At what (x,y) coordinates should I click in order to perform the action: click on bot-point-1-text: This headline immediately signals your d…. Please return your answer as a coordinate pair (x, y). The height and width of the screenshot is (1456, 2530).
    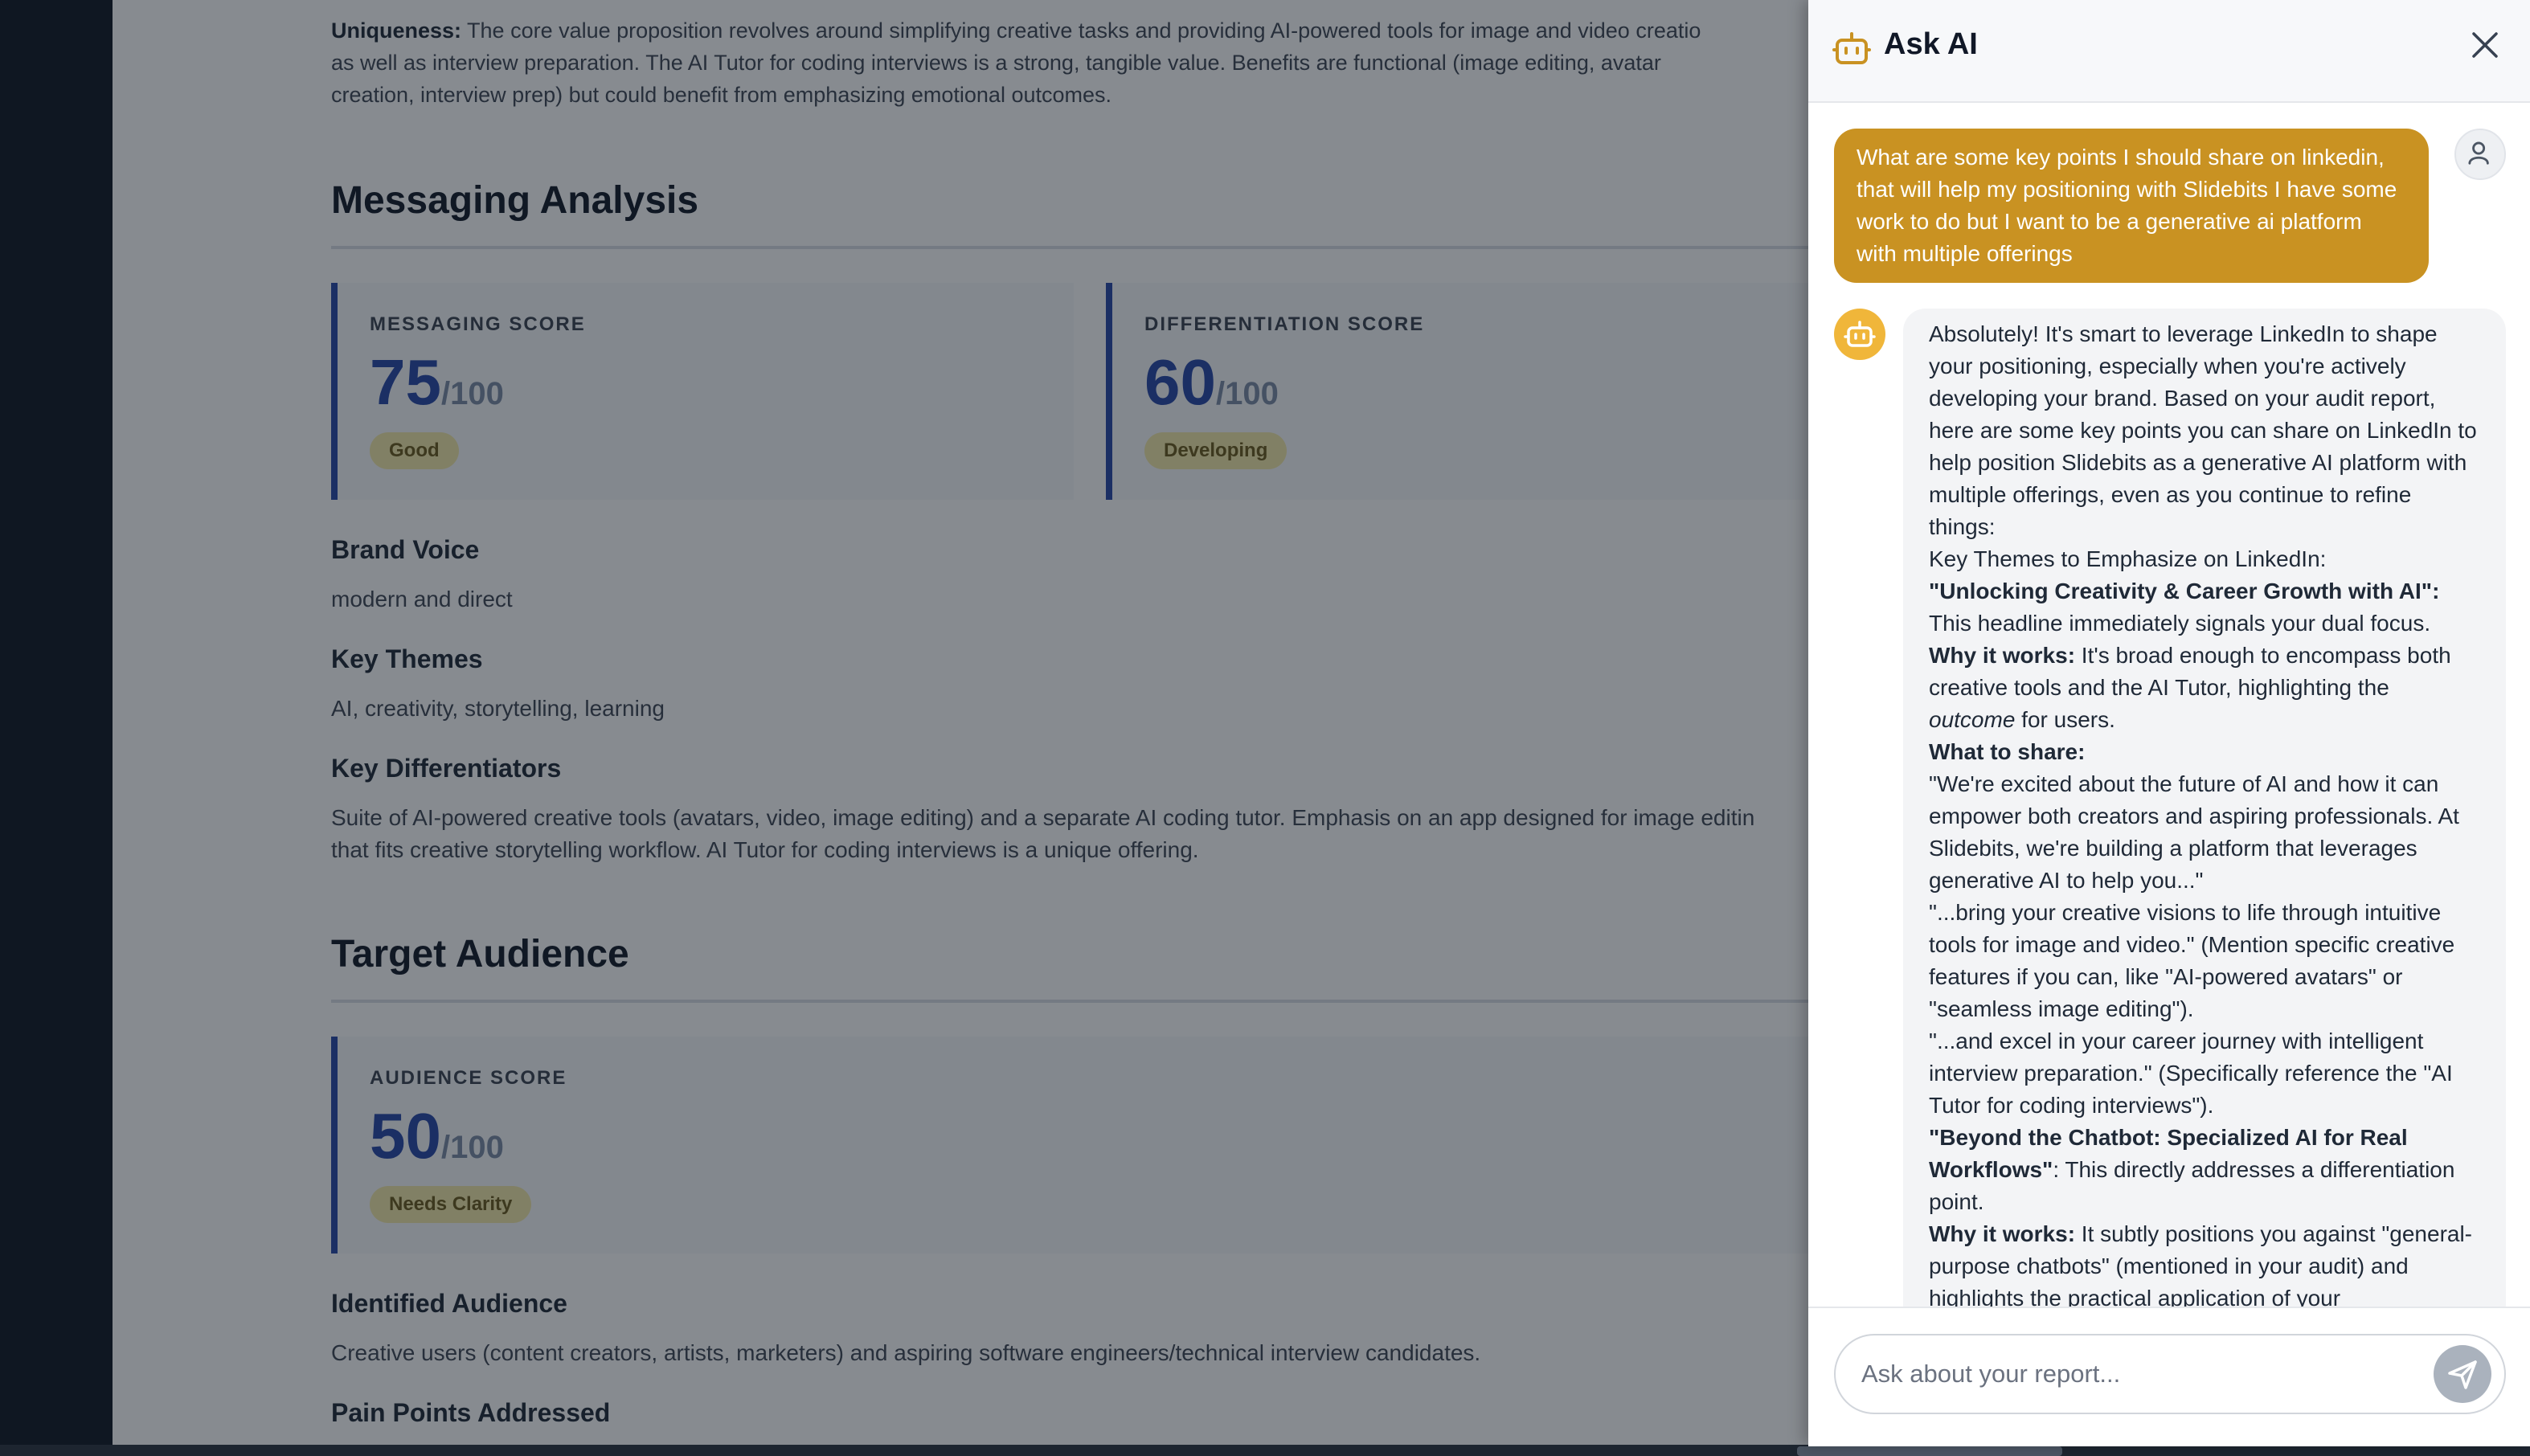
    Looking at the image, I should click on (2180, 623).